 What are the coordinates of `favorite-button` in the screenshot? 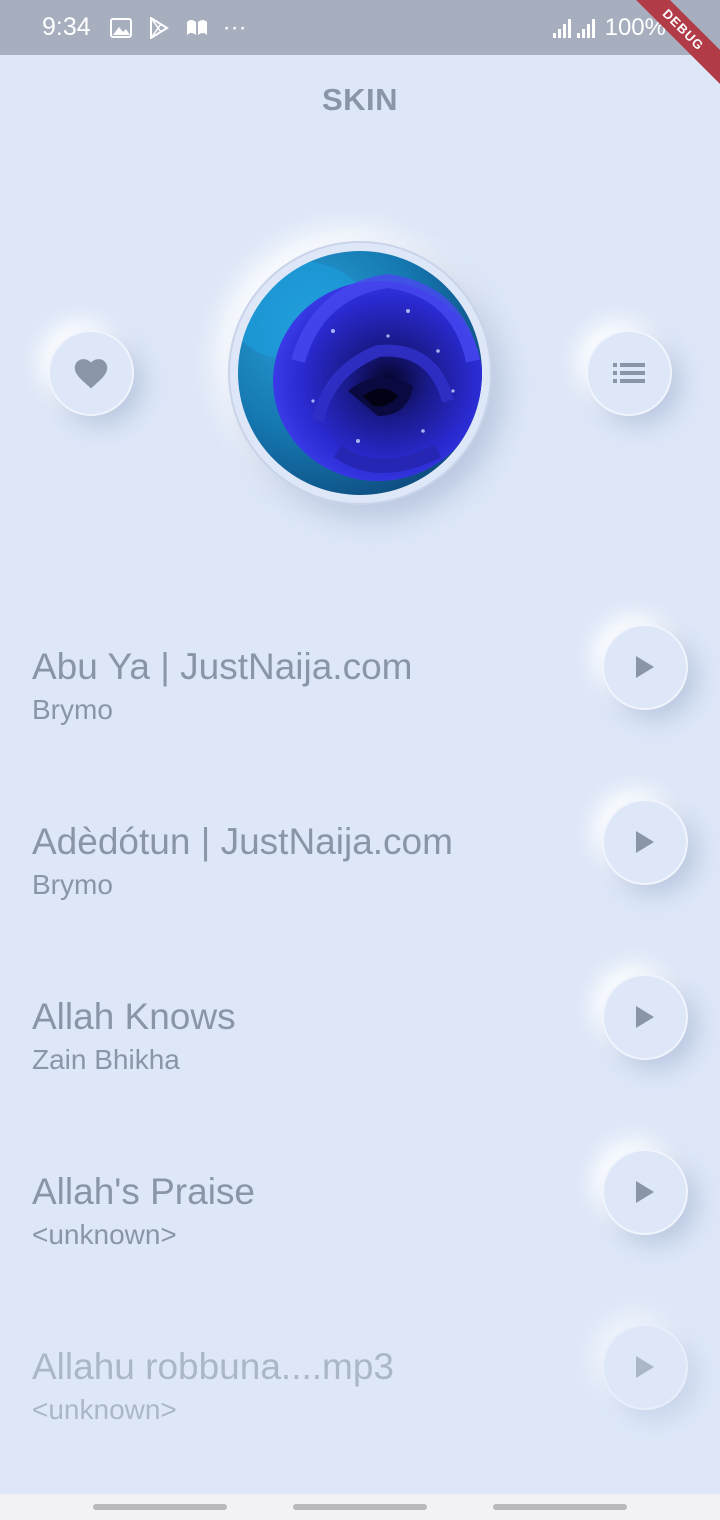 It's located at (91, 373).